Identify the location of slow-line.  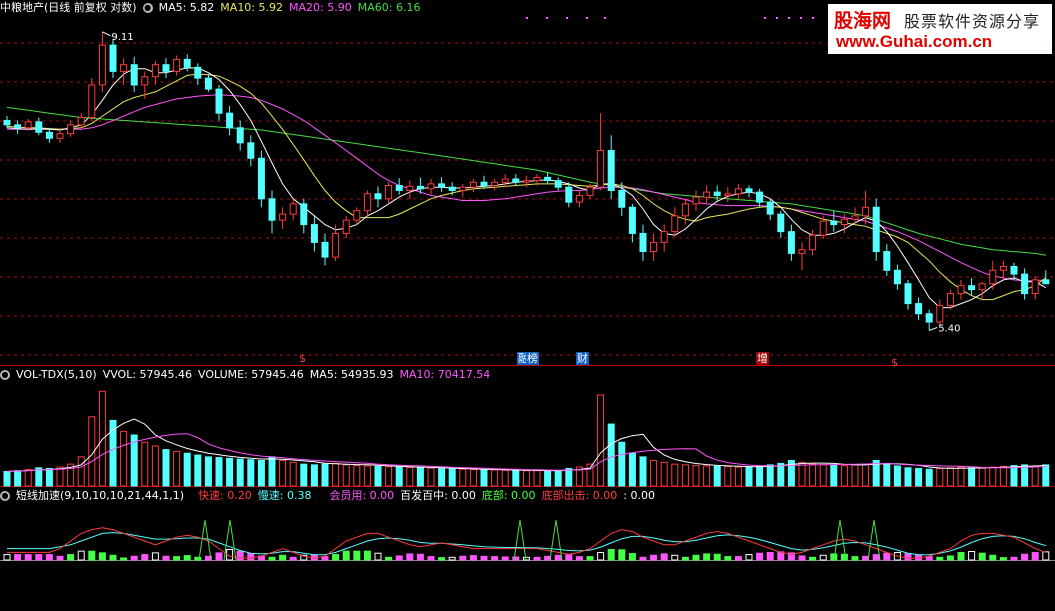
(526, 544).